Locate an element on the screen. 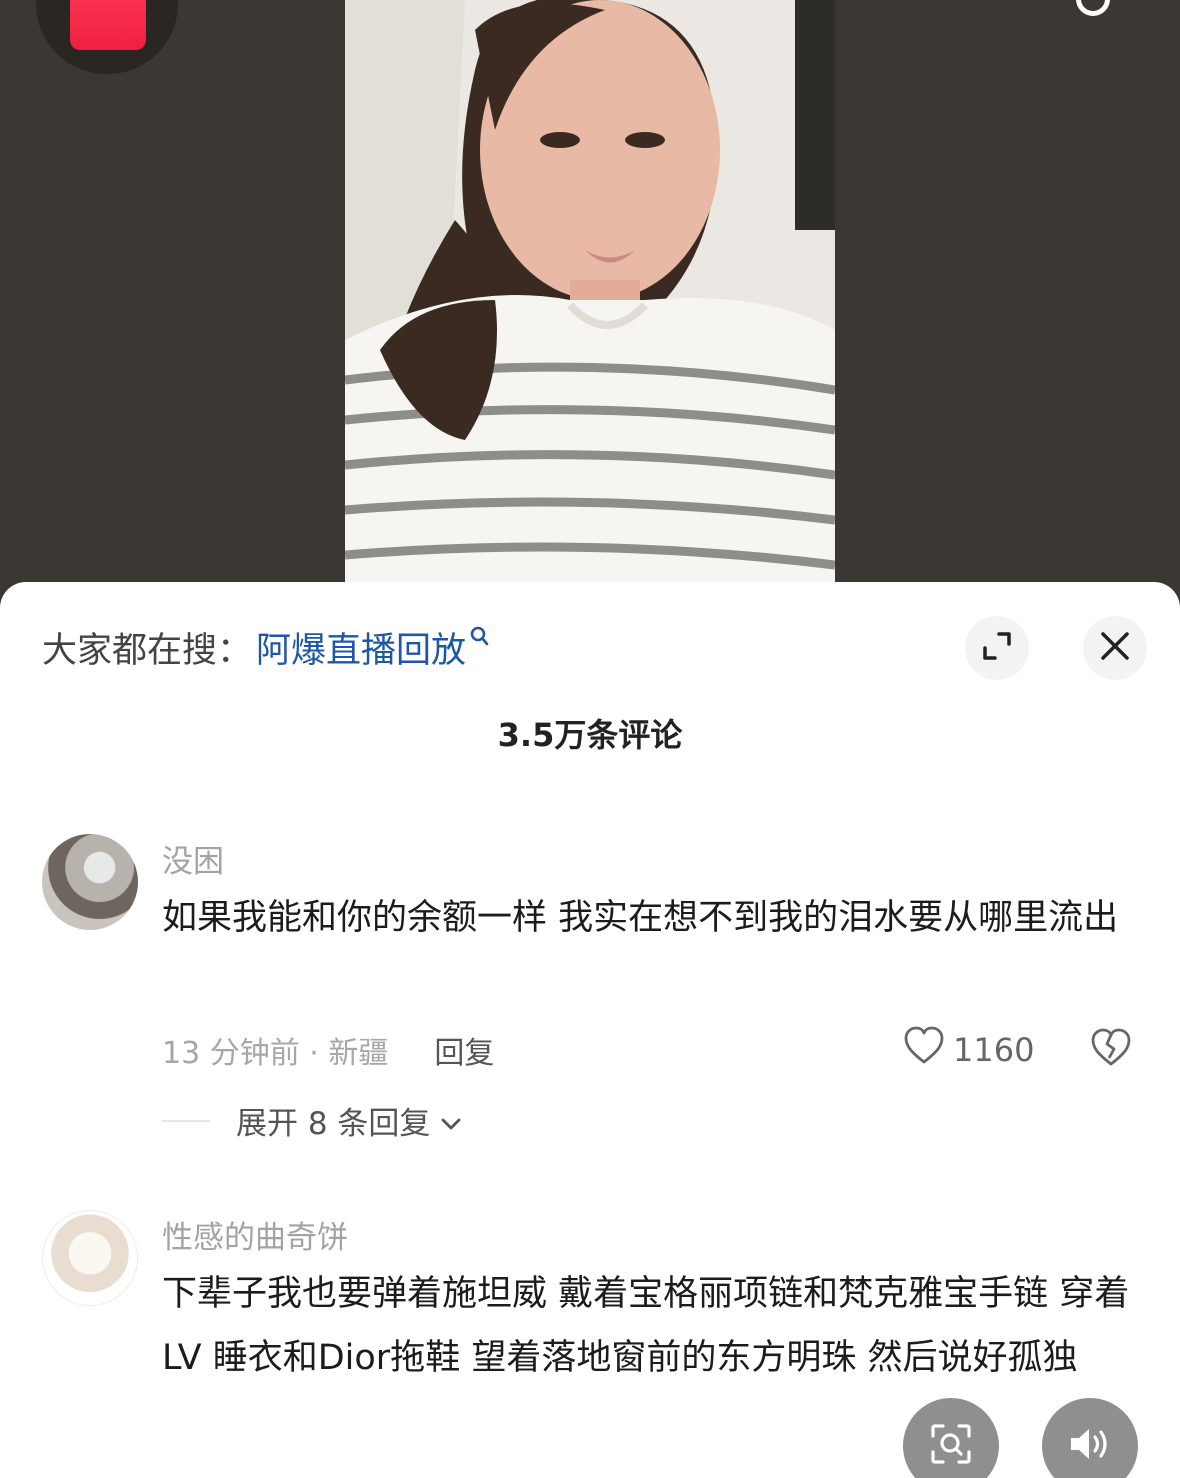 This screenshot has height=1478, width=1180. image-search-button is located at coordinates (951, 1438).